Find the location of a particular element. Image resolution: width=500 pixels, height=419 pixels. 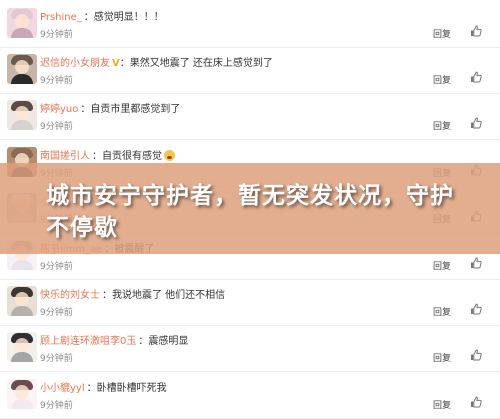

commenter-name: 南国搓引人 is located at coordinates (65, 156).